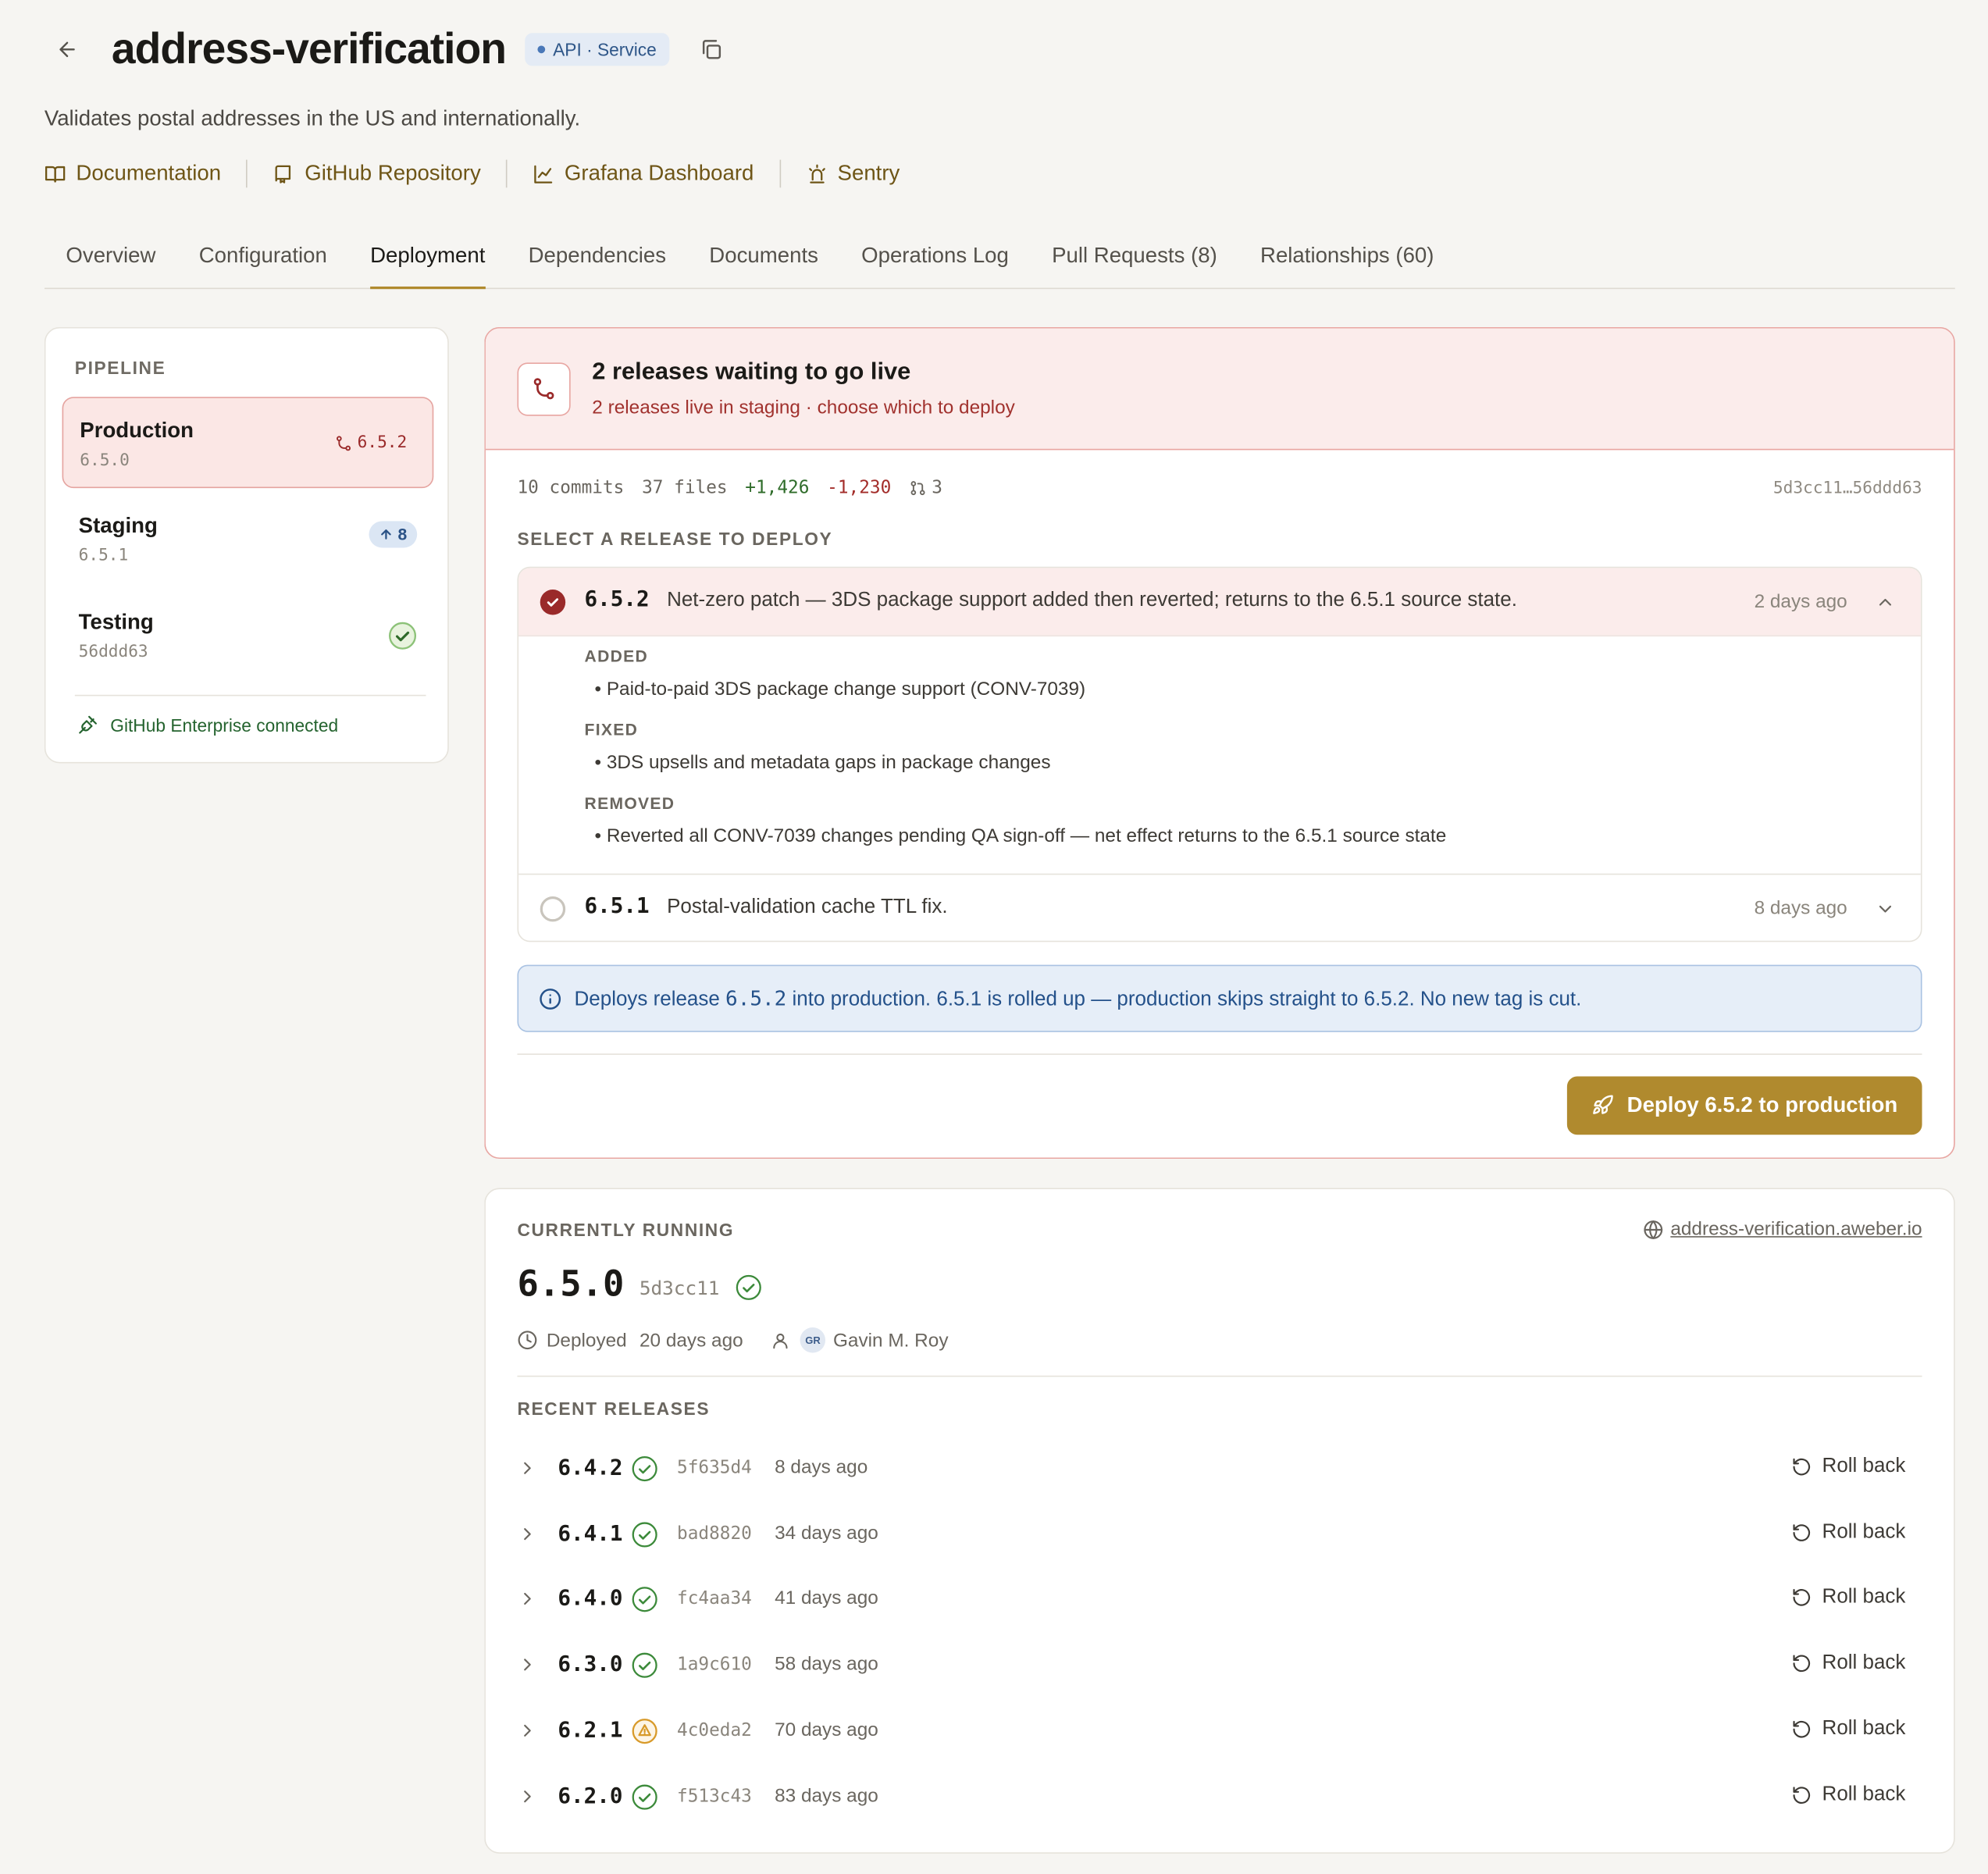 The height and width of the screenshot is (1874, 1988). Describe the element at coordinates (248, 539) in the screenshot. I see `pipeline-stage-staging: Staging 6.5.1 8` at that location.